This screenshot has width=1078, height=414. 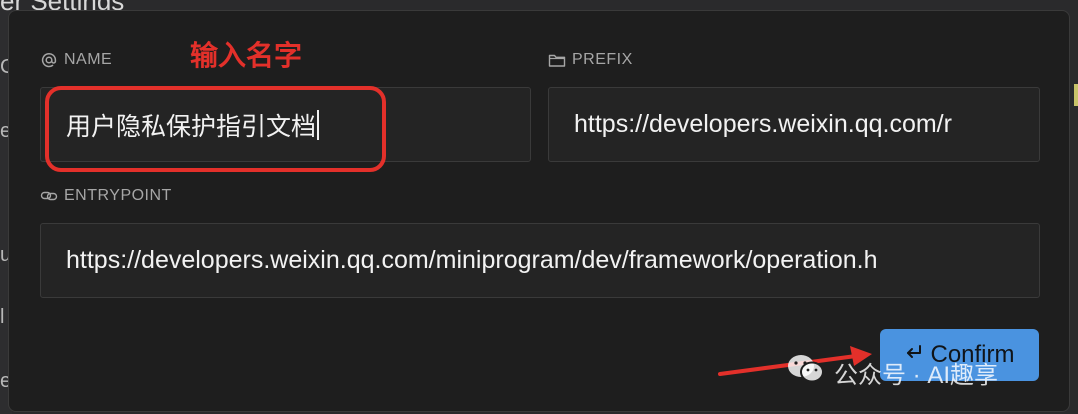 I want to click on prefix-input: https://developers.weixin.qq.com/r, so click(x=794, y=124).